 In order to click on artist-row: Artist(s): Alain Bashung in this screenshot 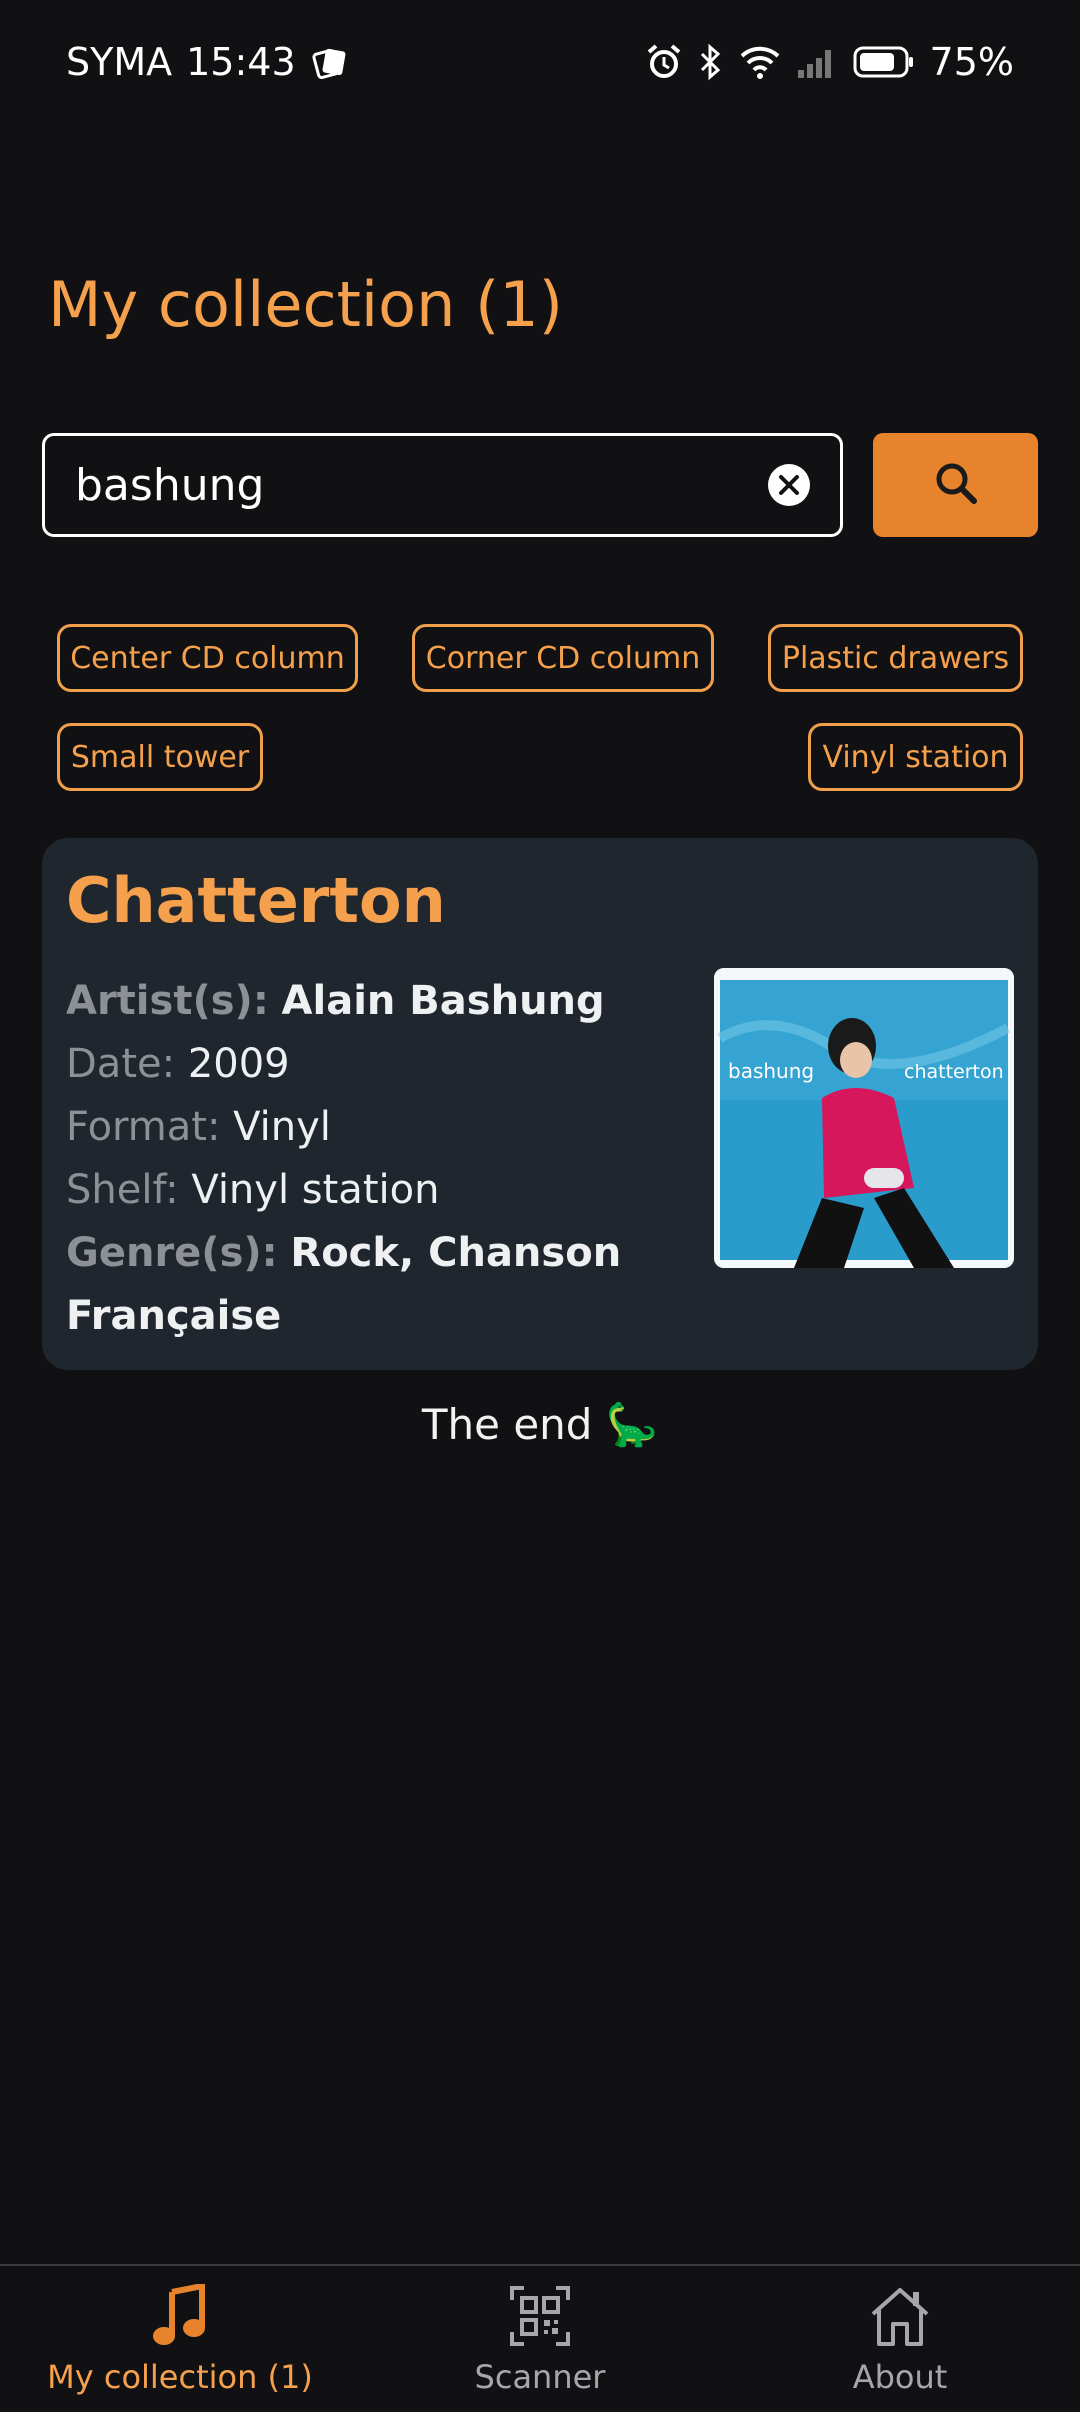, I will do `click(361, 1001)`.